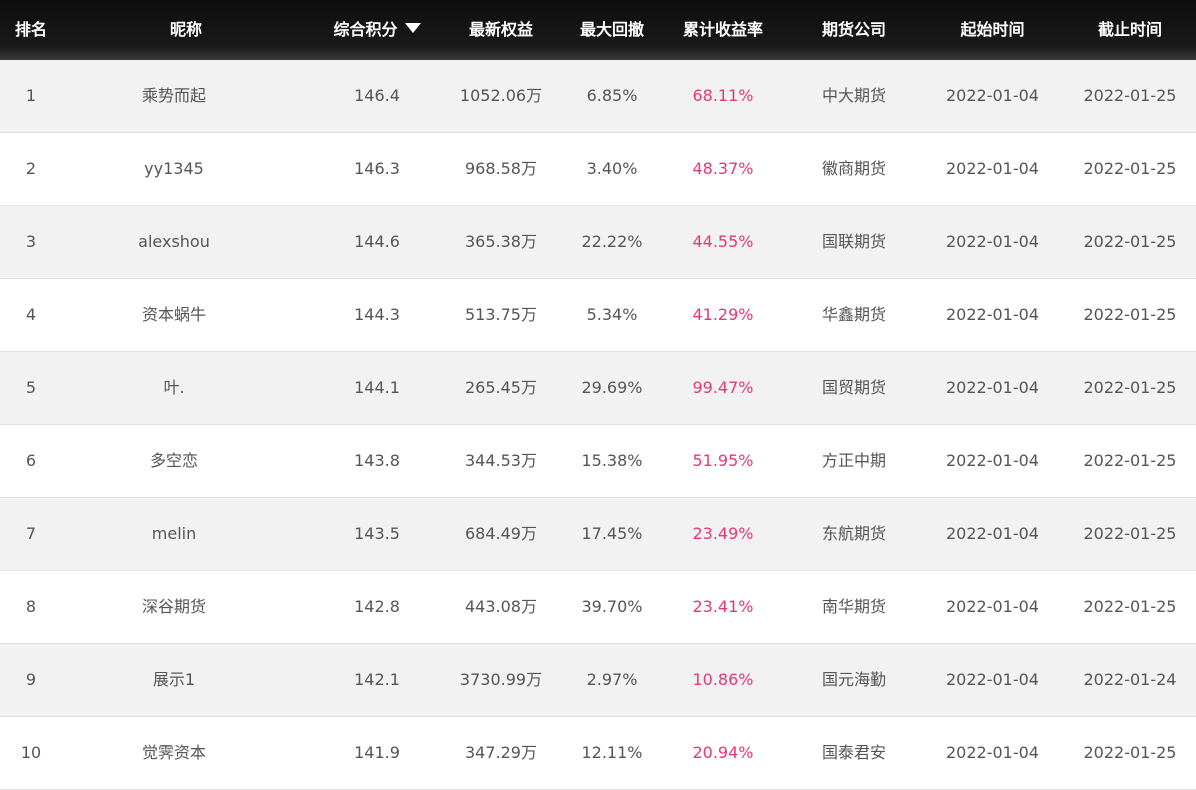 The height and width of the screenshot is (790, 1196). I want to click on nickname-cell: yy1345, so click(174, 168).